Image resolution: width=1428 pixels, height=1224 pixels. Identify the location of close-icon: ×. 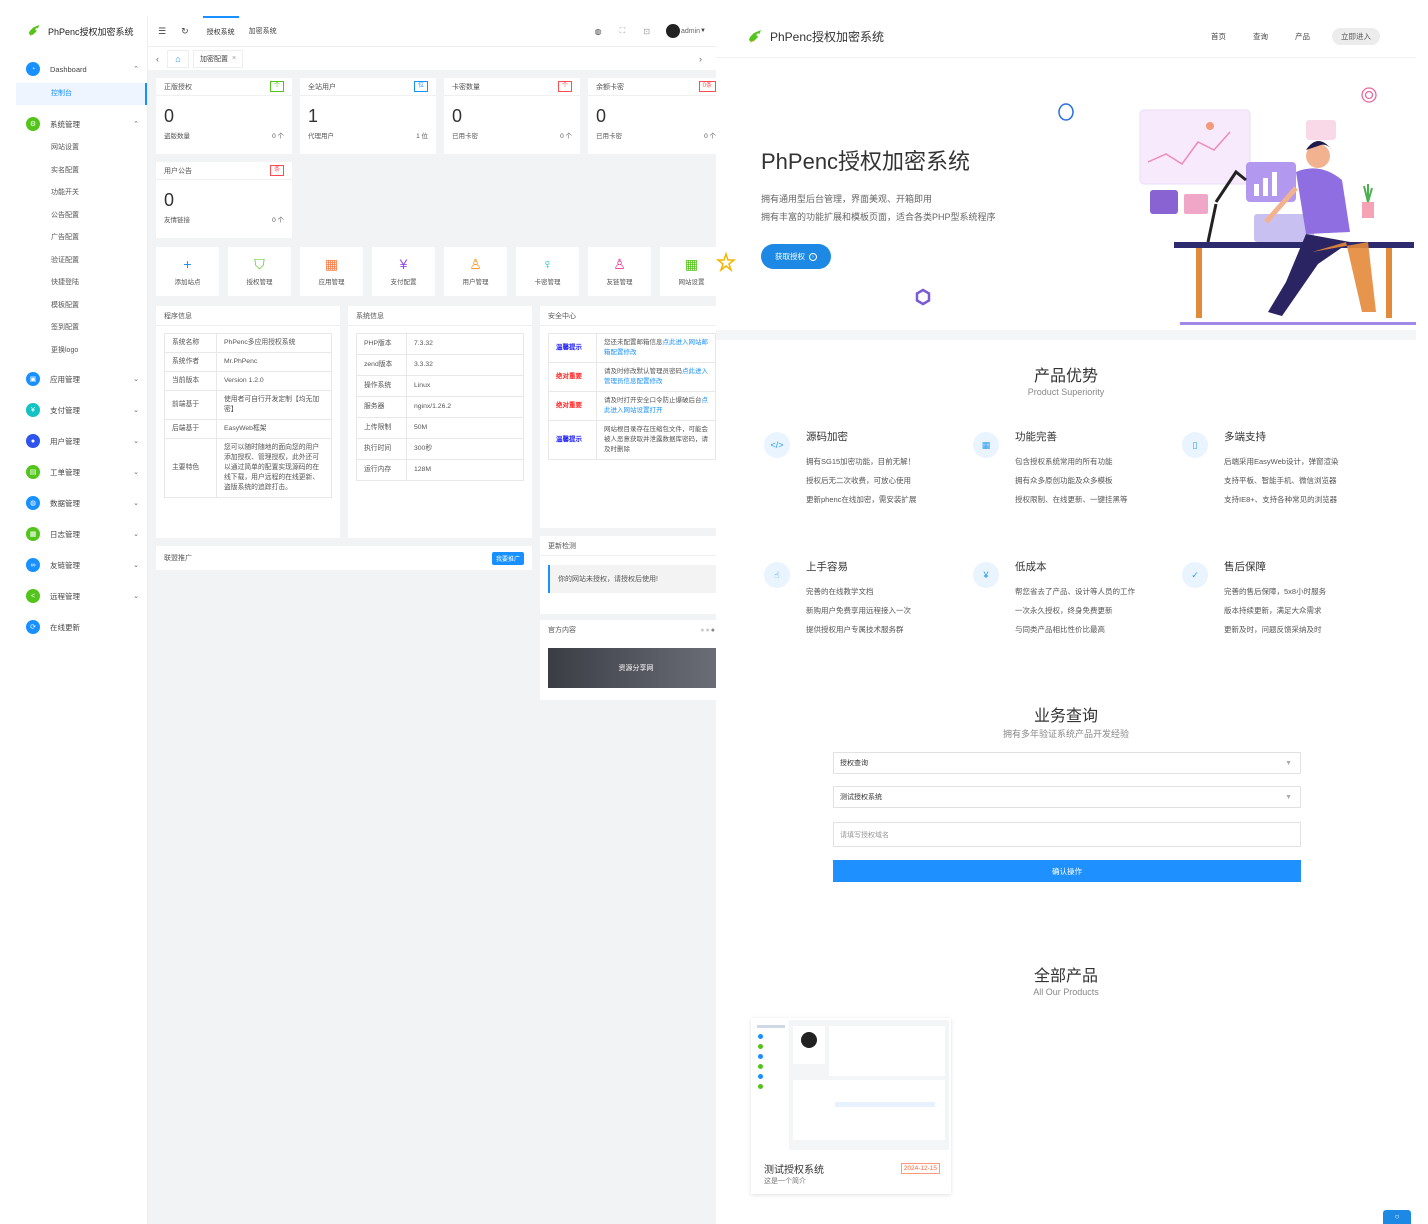
(234, 58).